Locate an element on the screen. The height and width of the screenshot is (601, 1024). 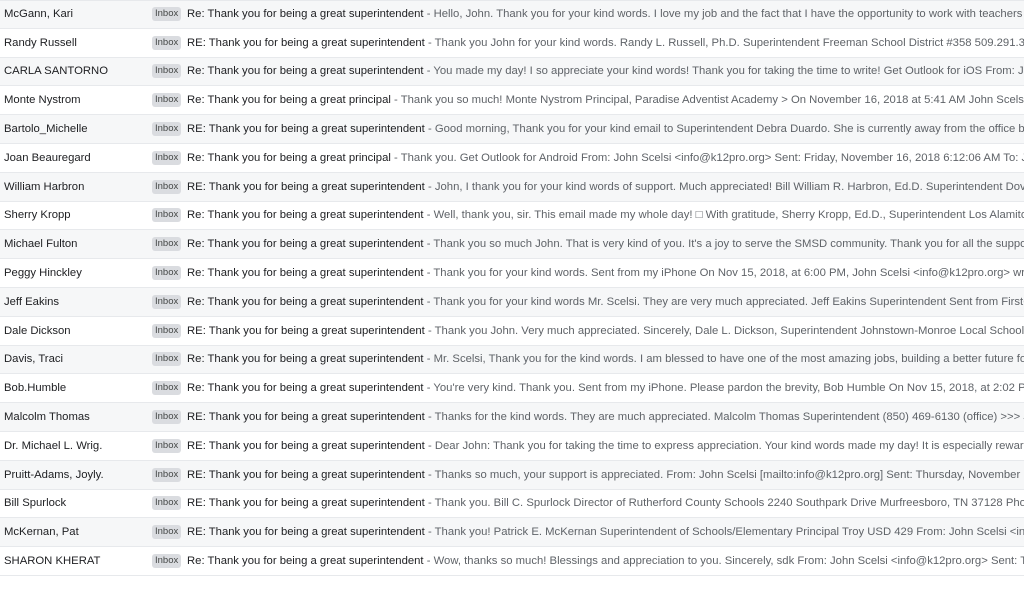
sender-name: Malcolm Thomas is located at coordinates (47, 417).